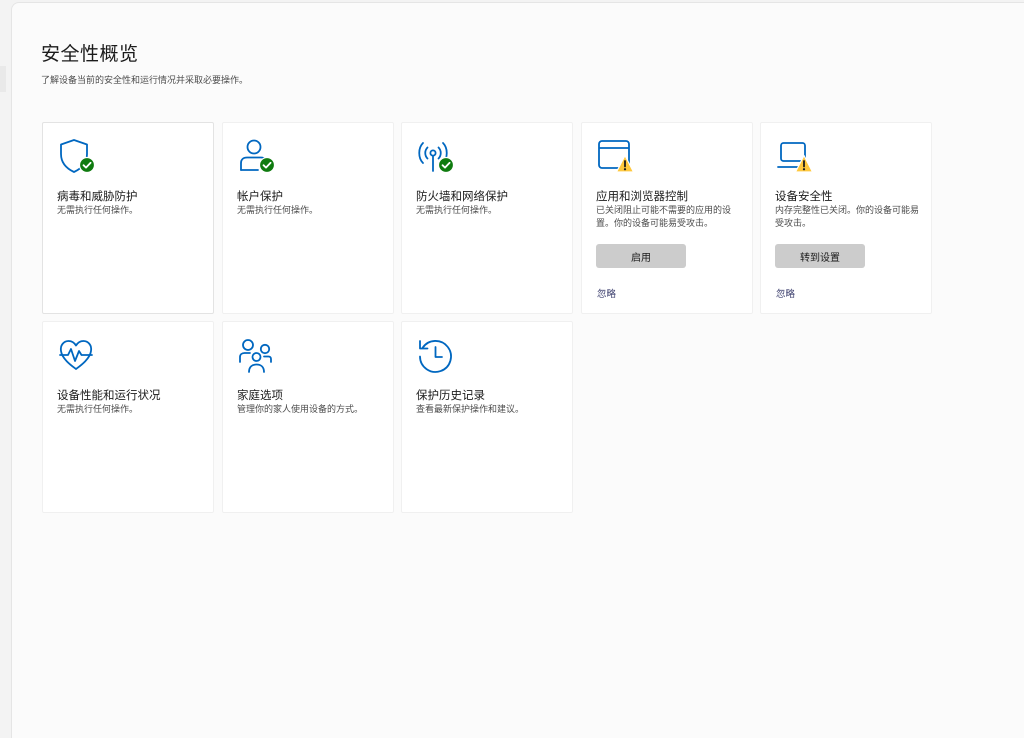 The image size is (1024, 738). Describe the element at coordinates (76, 355) in the screenshot. I see `heart-pulse-icon` at that location.